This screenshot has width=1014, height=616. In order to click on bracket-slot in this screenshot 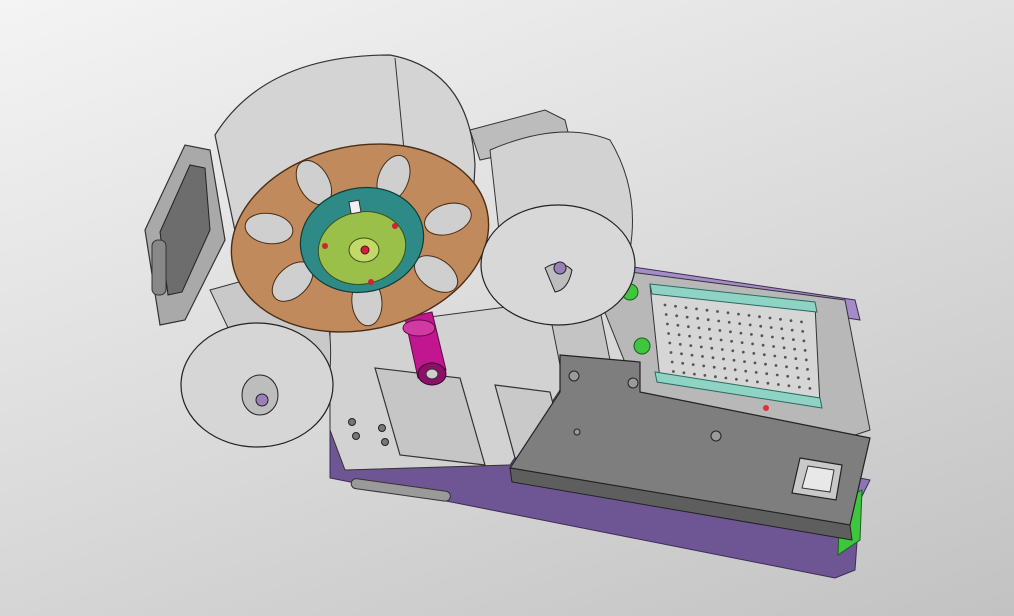, I will do `click(159, 267)`.